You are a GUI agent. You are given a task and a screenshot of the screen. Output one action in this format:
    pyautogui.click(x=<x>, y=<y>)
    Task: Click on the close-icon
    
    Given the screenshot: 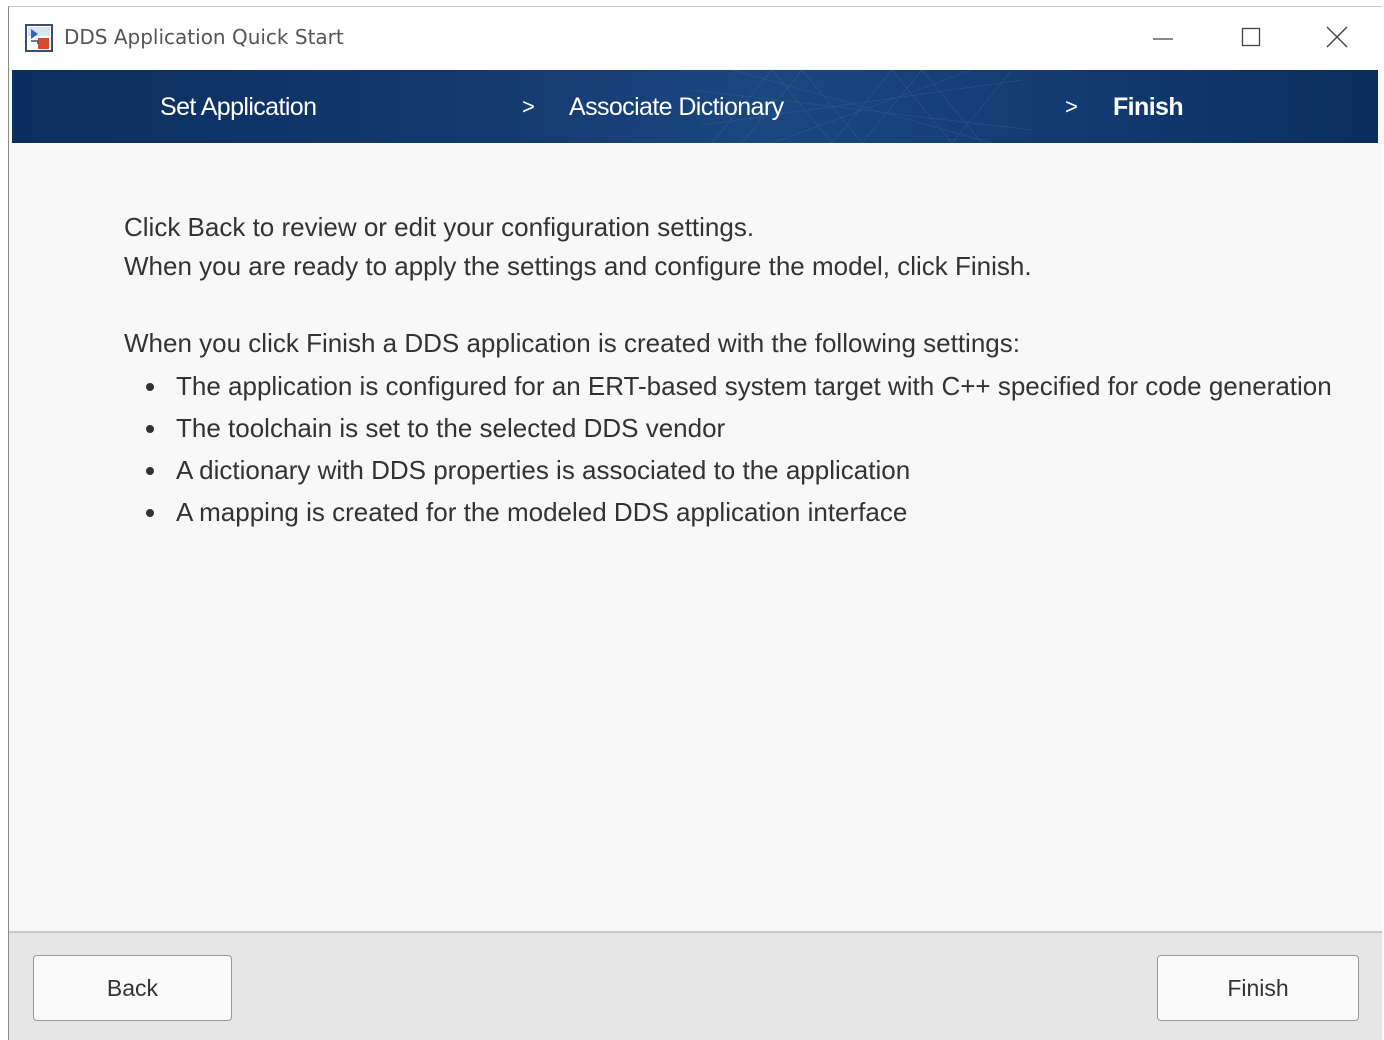 What is the action you would take?
    pyautogui.click(x=1337, y=37)
    